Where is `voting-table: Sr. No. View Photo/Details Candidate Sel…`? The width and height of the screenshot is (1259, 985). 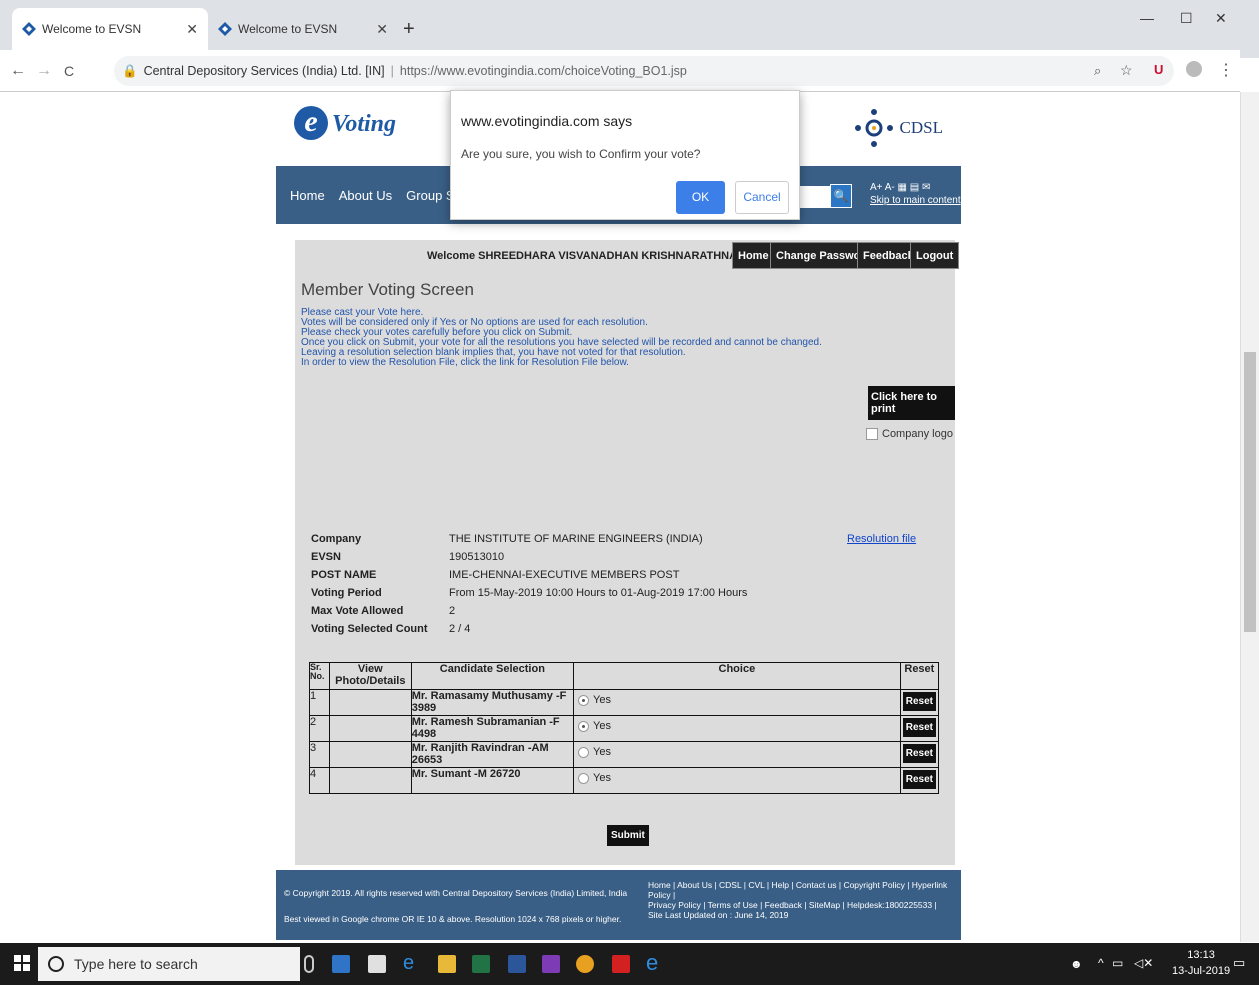 voting-table: Sr. No. View Photo/Details Candidate Sel… is located at coordinates (624, 728).